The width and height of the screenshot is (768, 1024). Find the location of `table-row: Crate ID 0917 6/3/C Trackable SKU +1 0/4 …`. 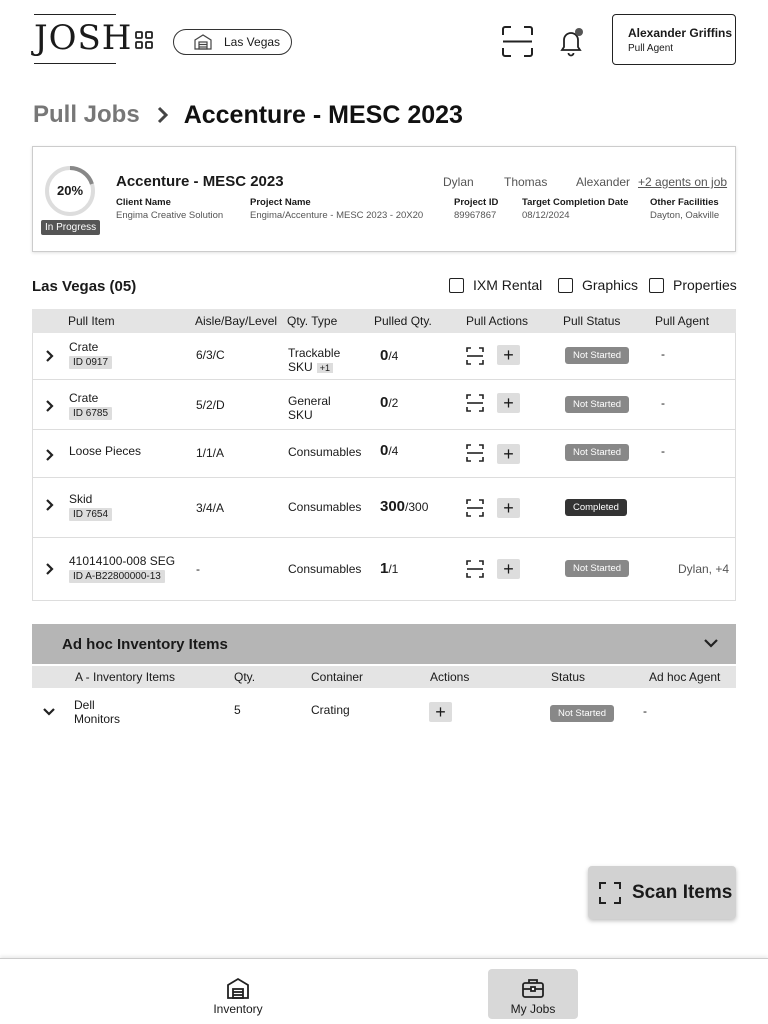

table-row: Crate ID 0917 6/3/C Trackable SKU +1 0/4 … is located at coordinates (384, 356).